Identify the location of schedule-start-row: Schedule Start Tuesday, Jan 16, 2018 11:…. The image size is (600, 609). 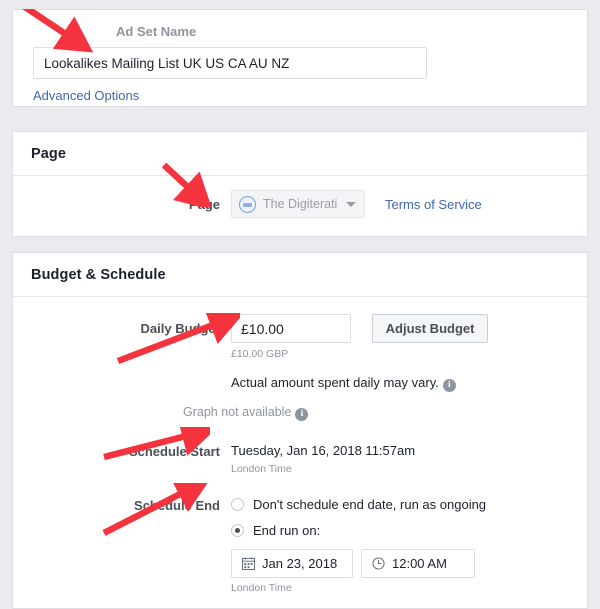
(300, 459).